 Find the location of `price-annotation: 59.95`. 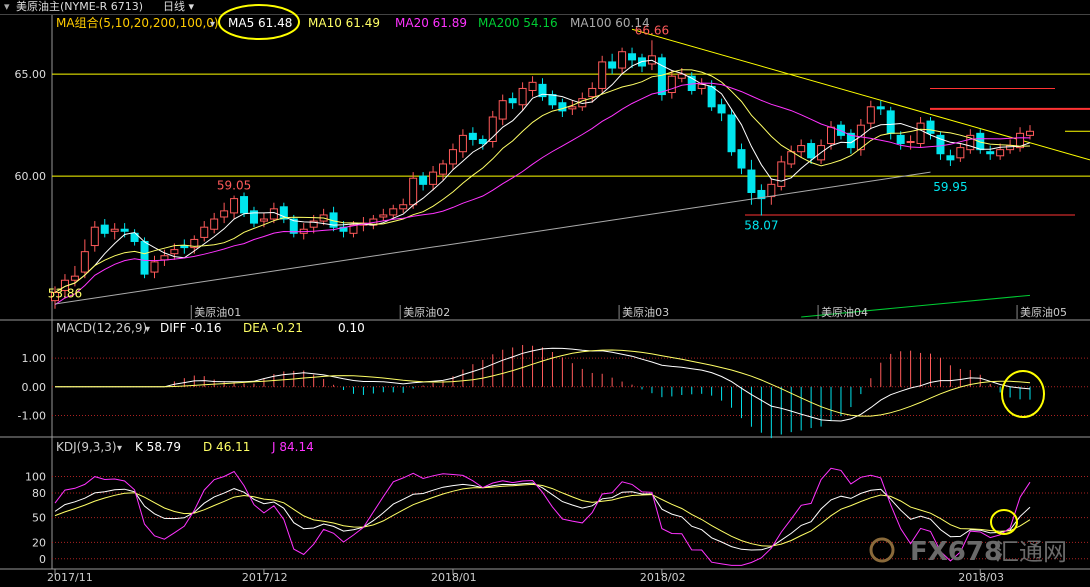

price-annotation: 59.95 is located at coordinates (950, 187).